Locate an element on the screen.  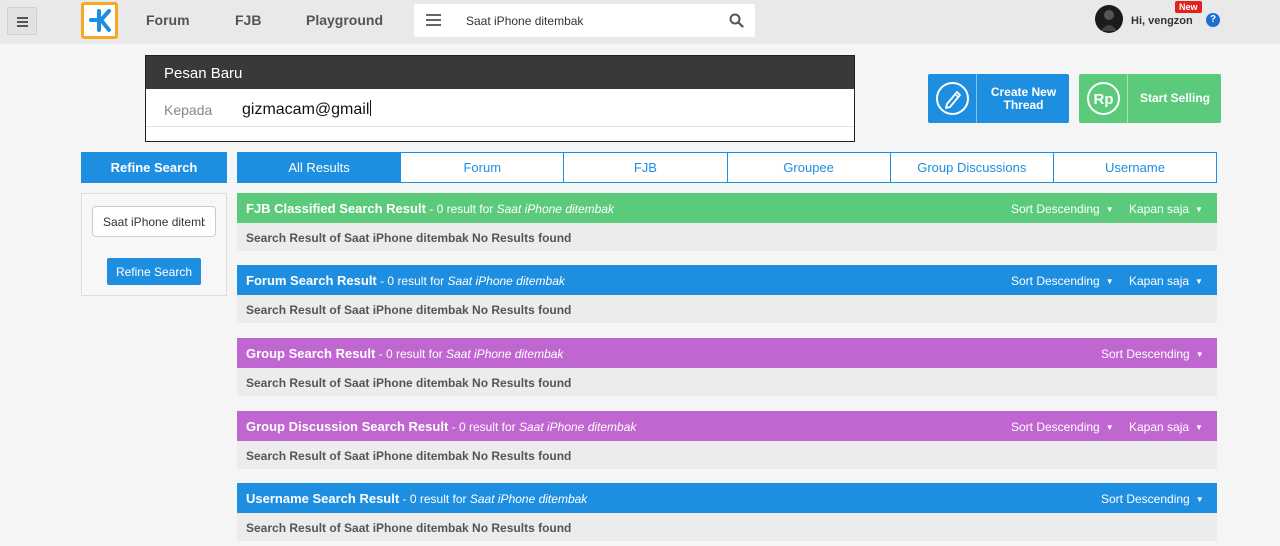
recipient-input: gizmacam@gmail is located at coordinates (307, 109).